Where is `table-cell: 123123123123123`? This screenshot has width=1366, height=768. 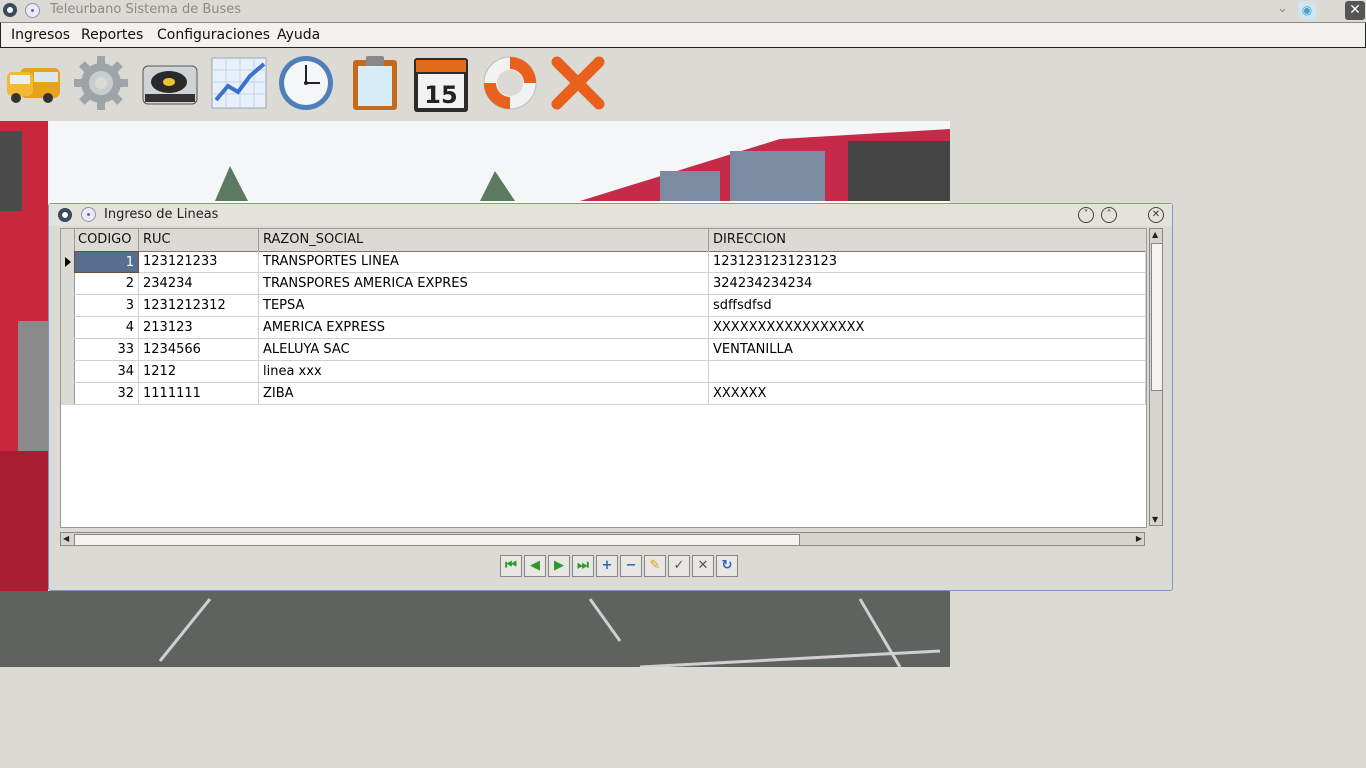
table-cell: 123123123123123 is located at coordinates (927, 262).